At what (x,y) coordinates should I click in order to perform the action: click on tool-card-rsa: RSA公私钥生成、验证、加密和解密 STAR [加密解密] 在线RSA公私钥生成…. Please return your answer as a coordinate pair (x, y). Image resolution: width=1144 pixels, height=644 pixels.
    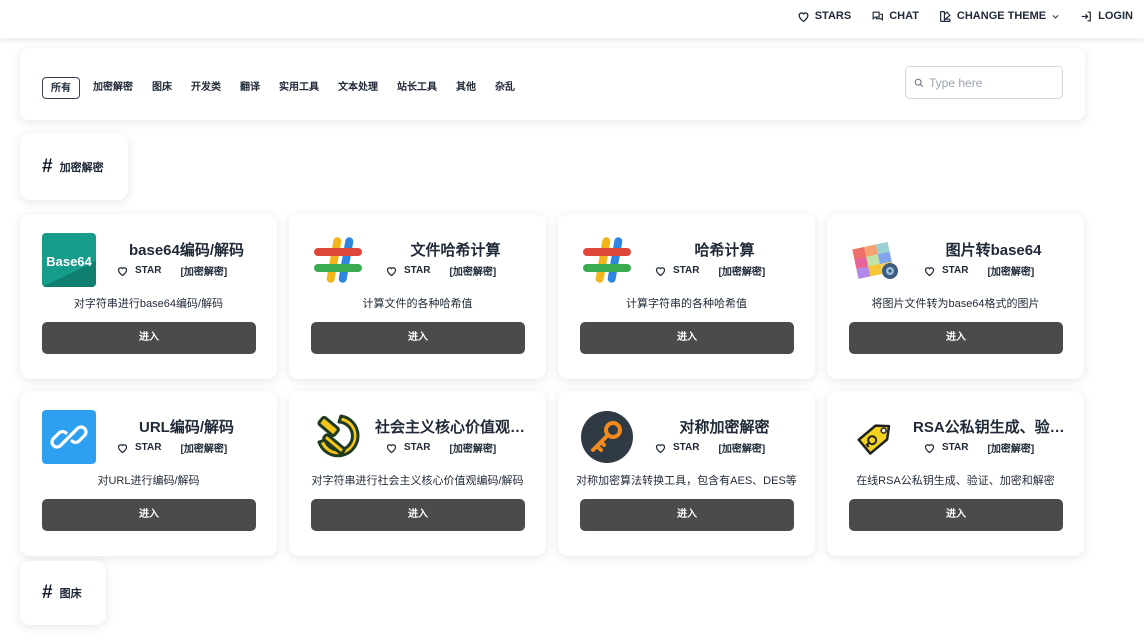
    Looking at the image, I should click on (955, 473).